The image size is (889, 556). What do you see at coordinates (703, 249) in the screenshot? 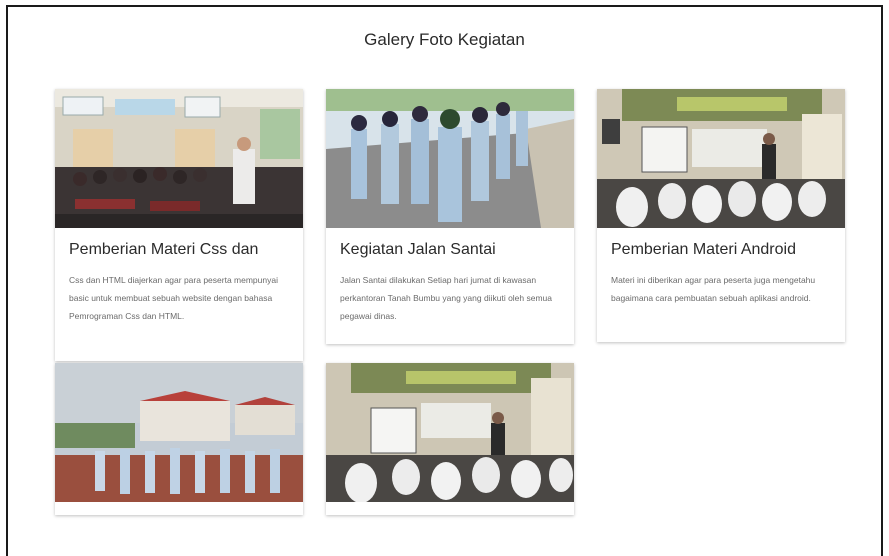
I see `card-title: Pemberian Materi Android` at bounding box center [703, 249].